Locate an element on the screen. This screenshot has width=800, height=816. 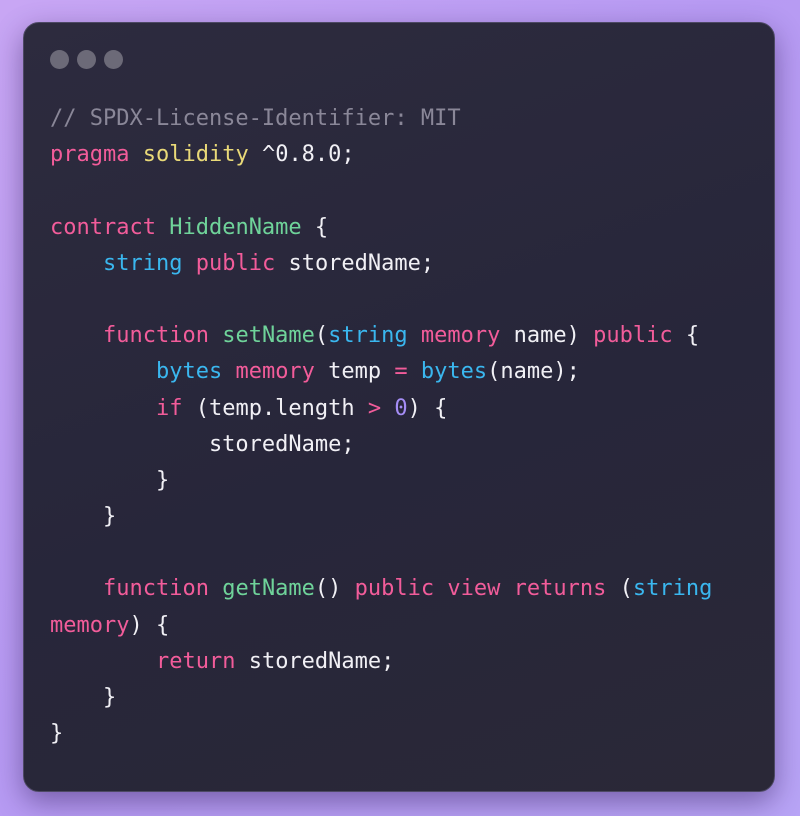
code-line: if (temp.length > 0) { is located at coordinates (400, 409).